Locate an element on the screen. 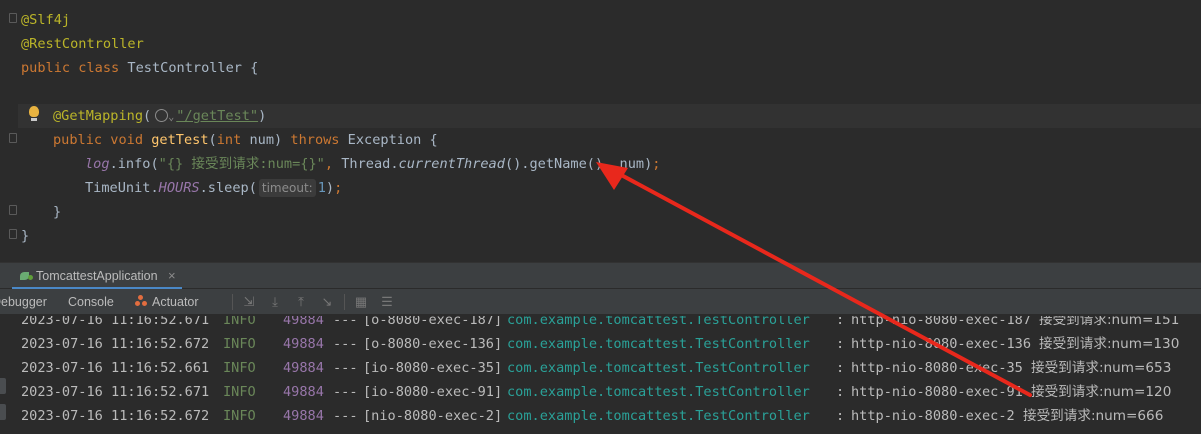  actuator-icon is located at coordinates (141, 301).